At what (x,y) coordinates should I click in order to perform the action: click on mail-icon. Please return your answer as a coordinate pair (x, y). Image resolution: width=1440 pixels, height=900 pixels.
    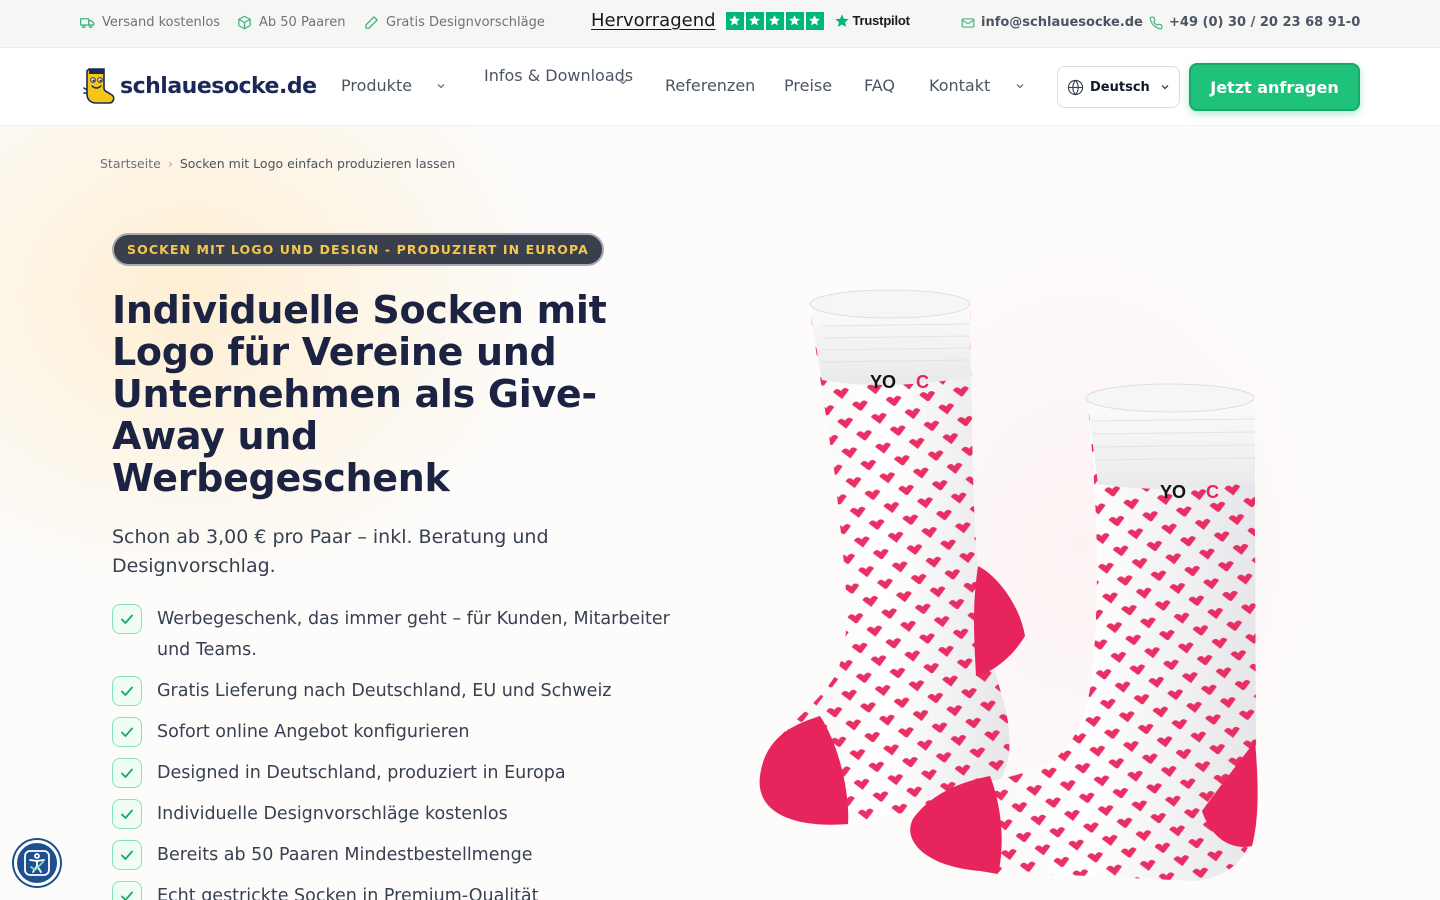
    Looking at the image, I should click on (968, 22).